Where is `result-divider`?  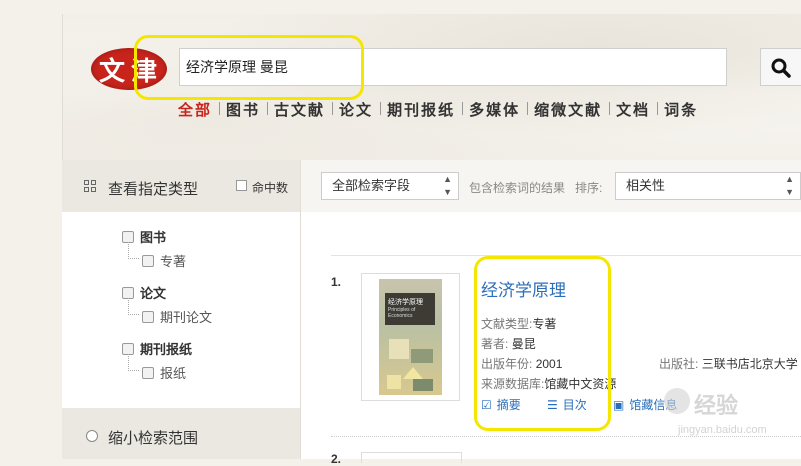
result-divider is located at coordinates (566, 436).